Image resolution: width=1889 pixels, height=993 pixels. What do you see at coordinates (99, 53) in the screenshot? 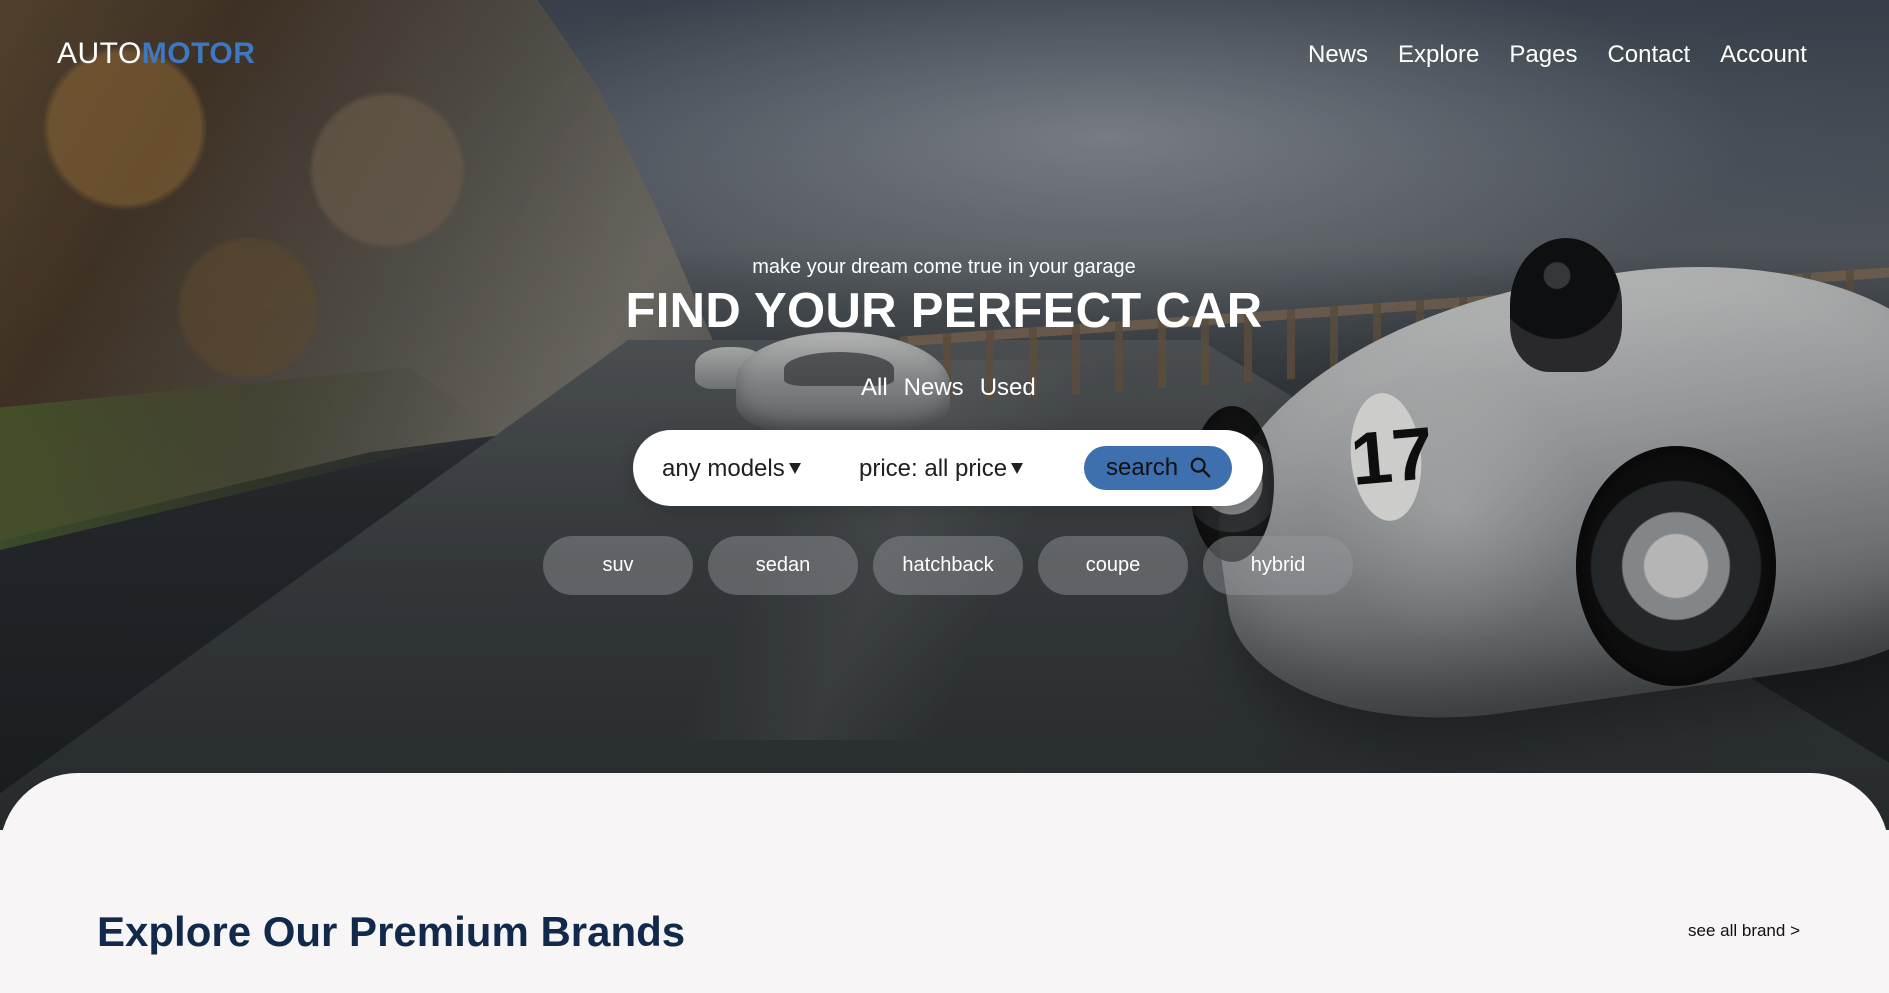
I see `logo-auto-text: AUTO` at bounding box center [99, 53].